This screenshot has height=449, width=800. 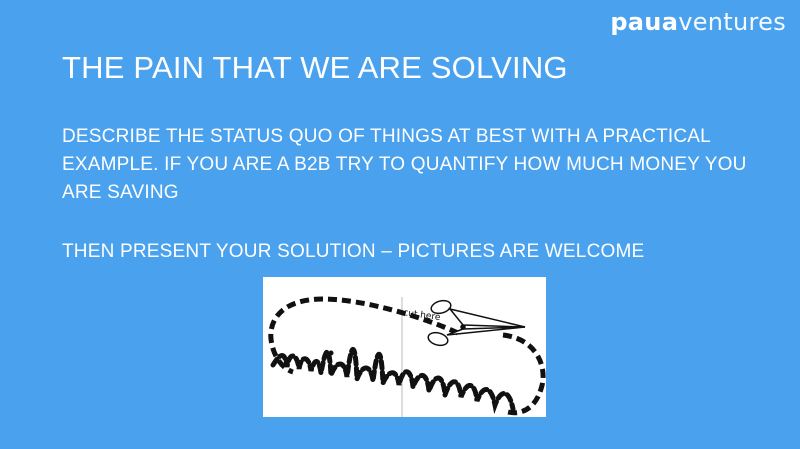 I want to click on scissors-icon, so click(x=476, y=323).